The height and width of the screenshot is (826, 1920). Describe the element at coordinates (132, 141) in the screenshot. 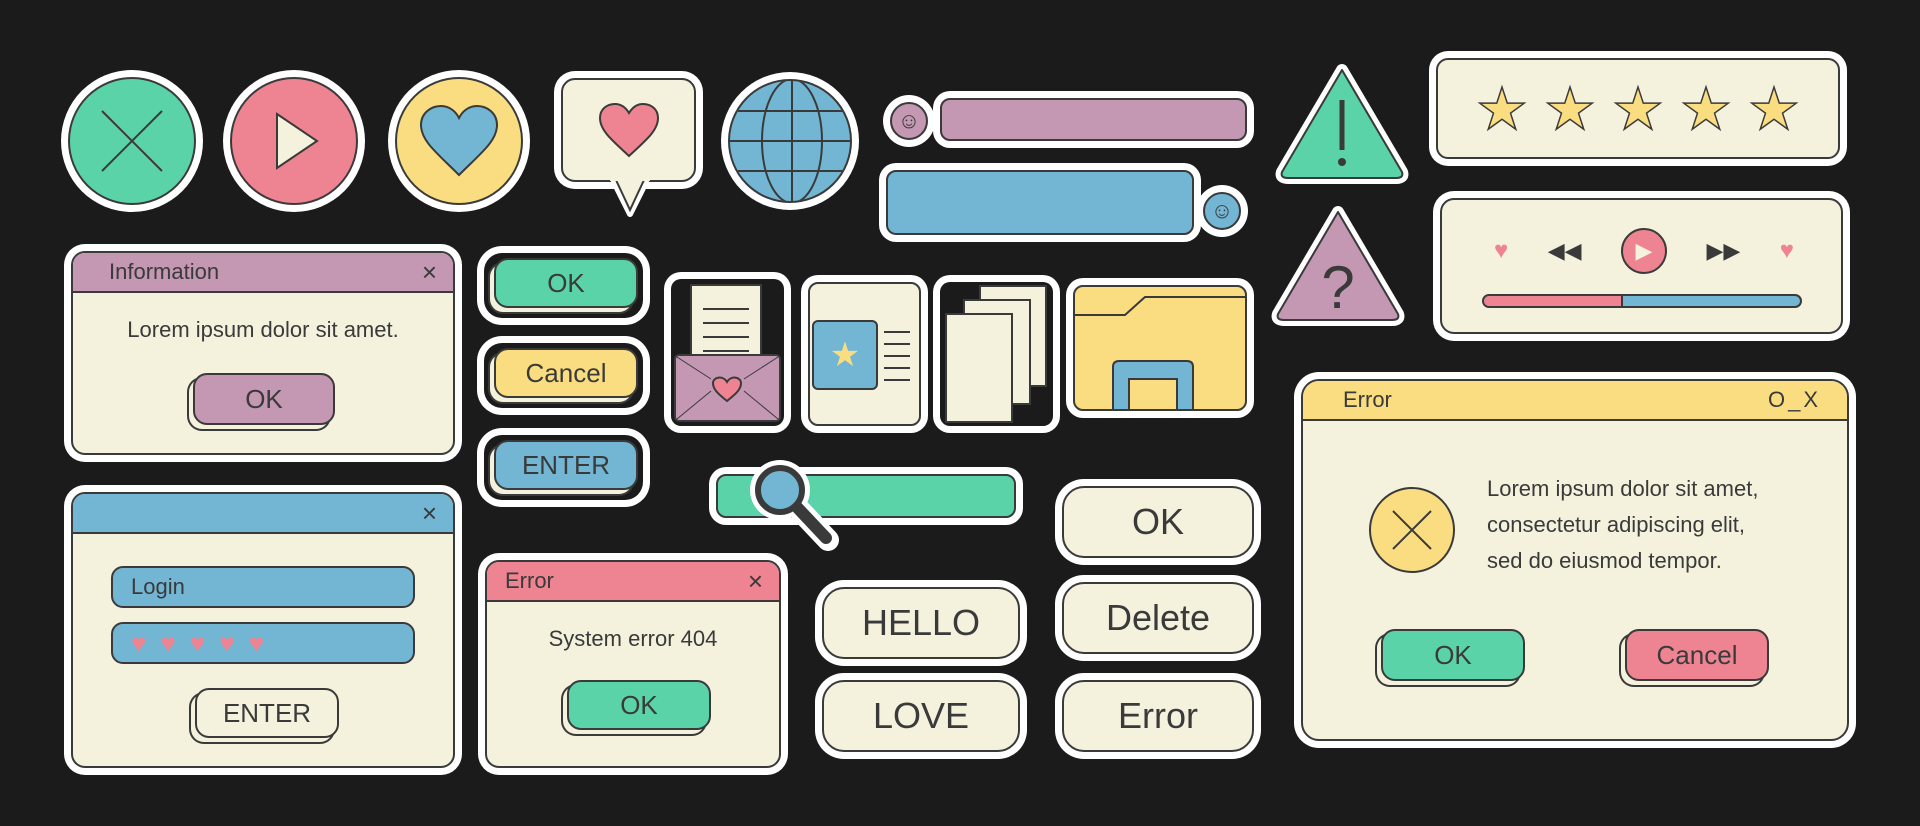

I see `close-circle-icon` at that location.